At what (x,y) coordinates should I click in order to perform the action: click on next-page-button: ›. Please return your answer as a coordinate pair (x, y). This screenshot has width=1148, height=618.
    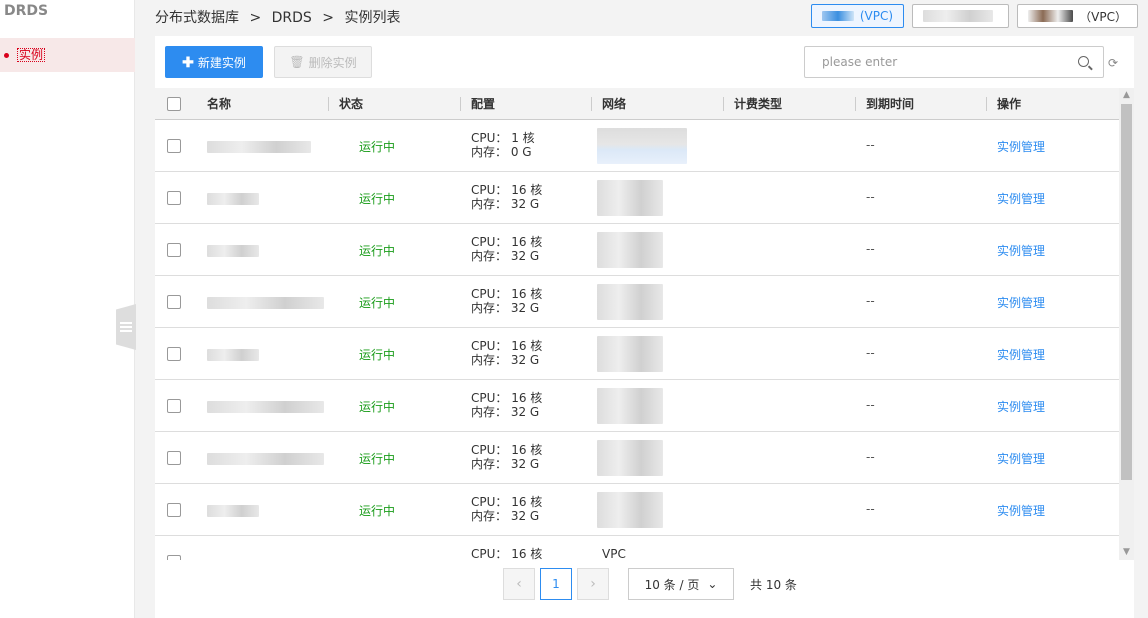
    Looking at the image, I should click on (593, 584).